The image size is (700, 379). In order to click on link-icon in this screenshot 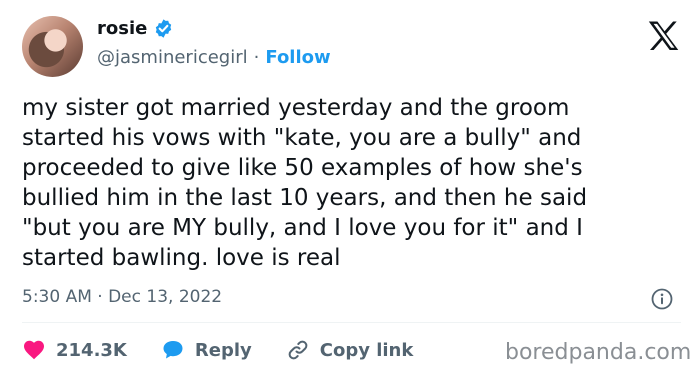, I will do `click(298, 350)`.